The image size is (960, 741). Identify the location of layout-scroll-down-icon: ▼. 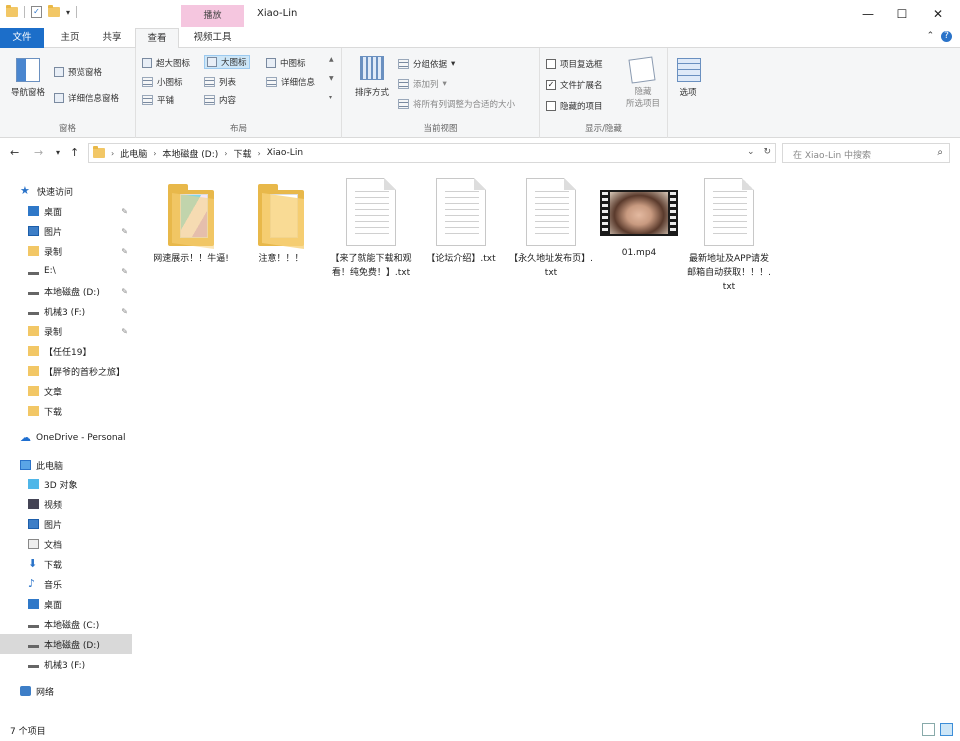
(331, 78).